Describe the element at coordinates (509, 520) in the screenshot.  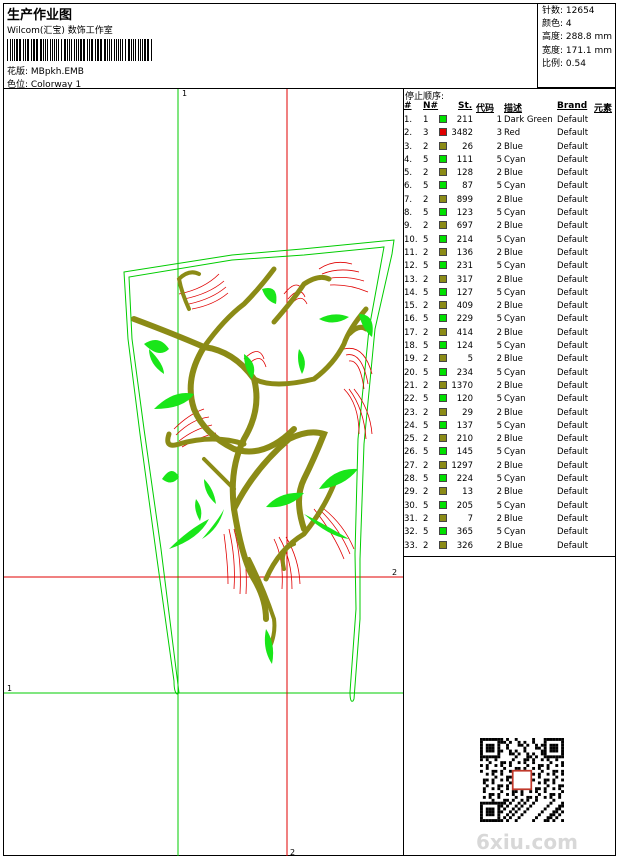
I see `table-row: 31. 2 7 2 Blue Default` at that location.